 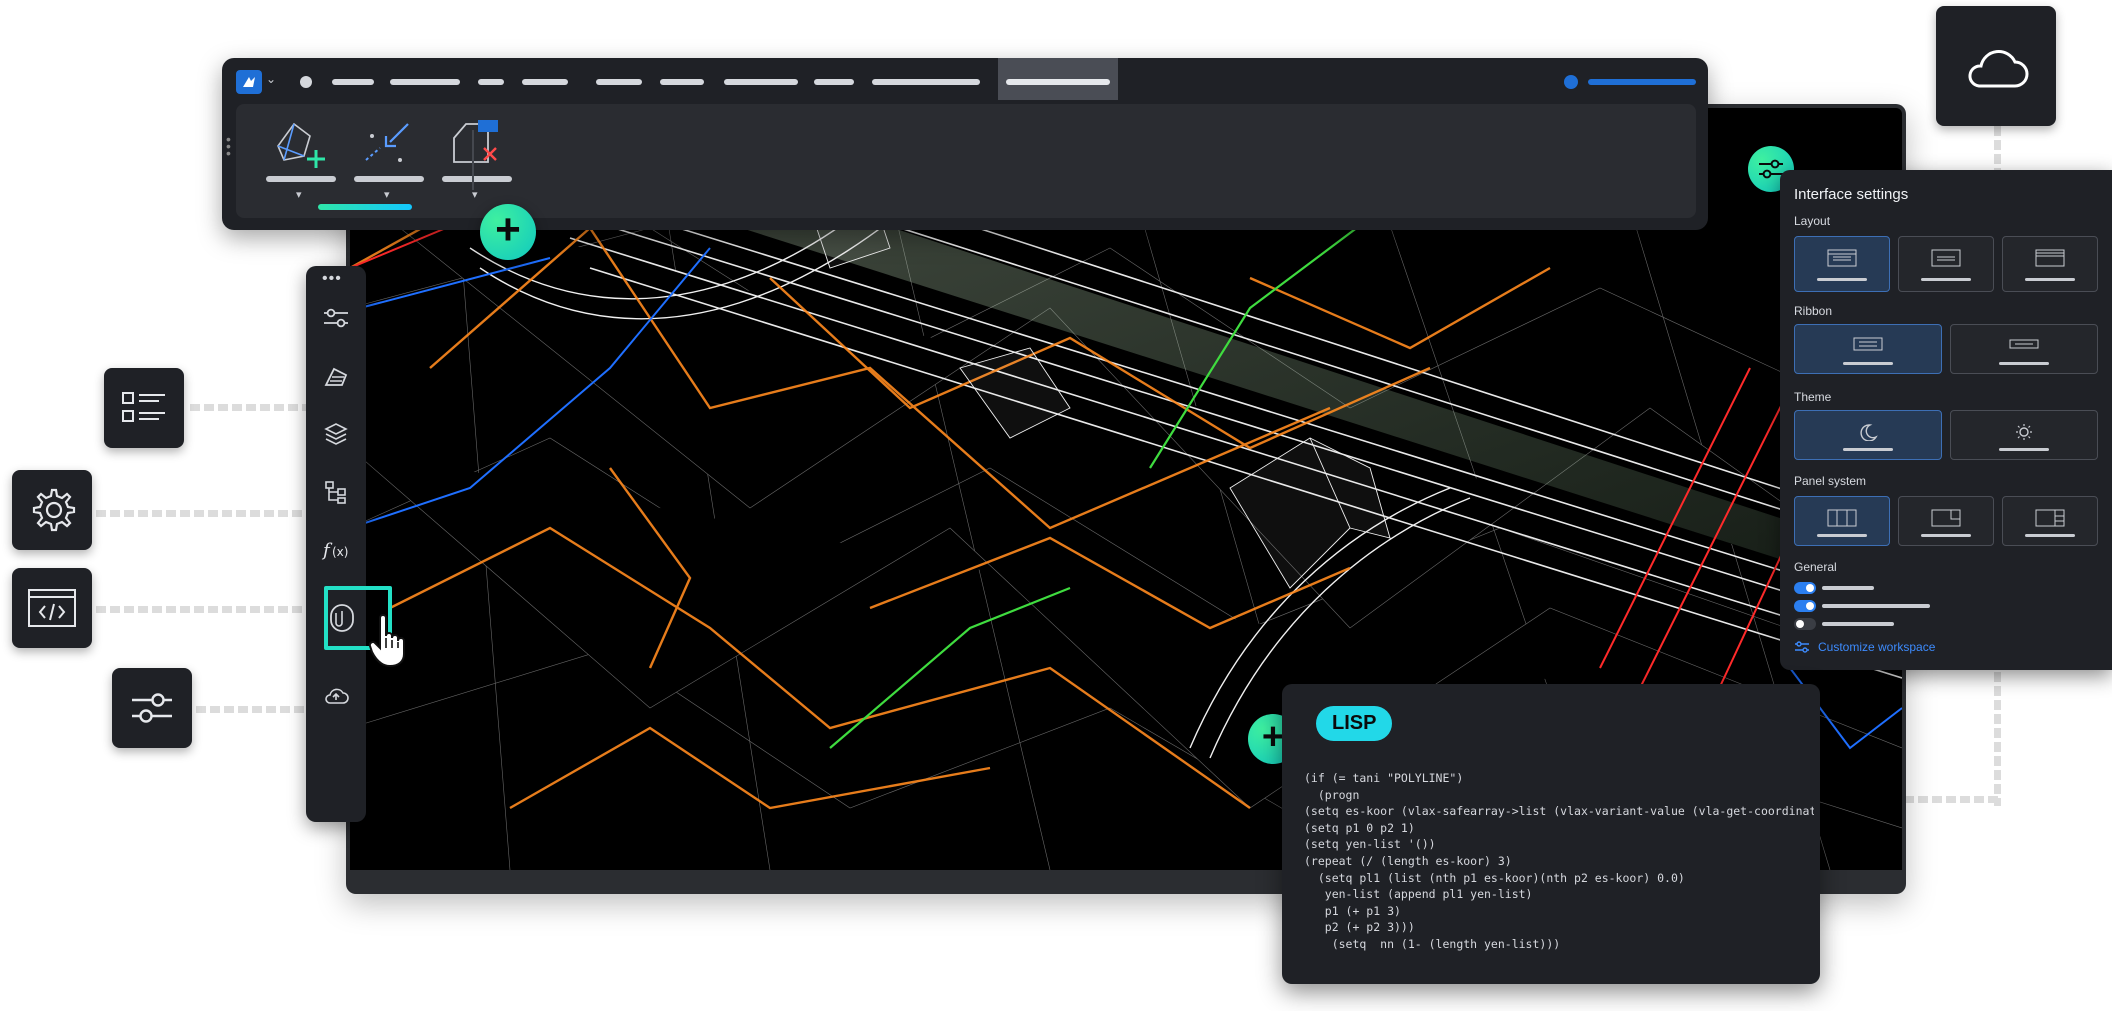 What do you see at coordinates (473, 160) in the screenshot?
I see `ribbon-divider` at bounding box center [473, 160].